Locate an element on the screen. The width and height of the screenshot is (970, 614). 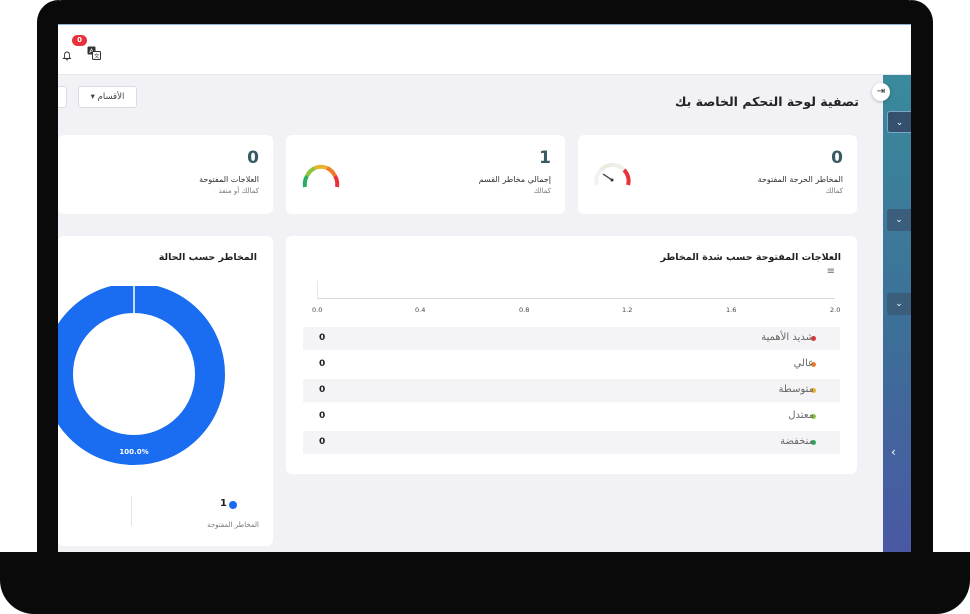
filter-button-partial is located at coordinates (62, 97).